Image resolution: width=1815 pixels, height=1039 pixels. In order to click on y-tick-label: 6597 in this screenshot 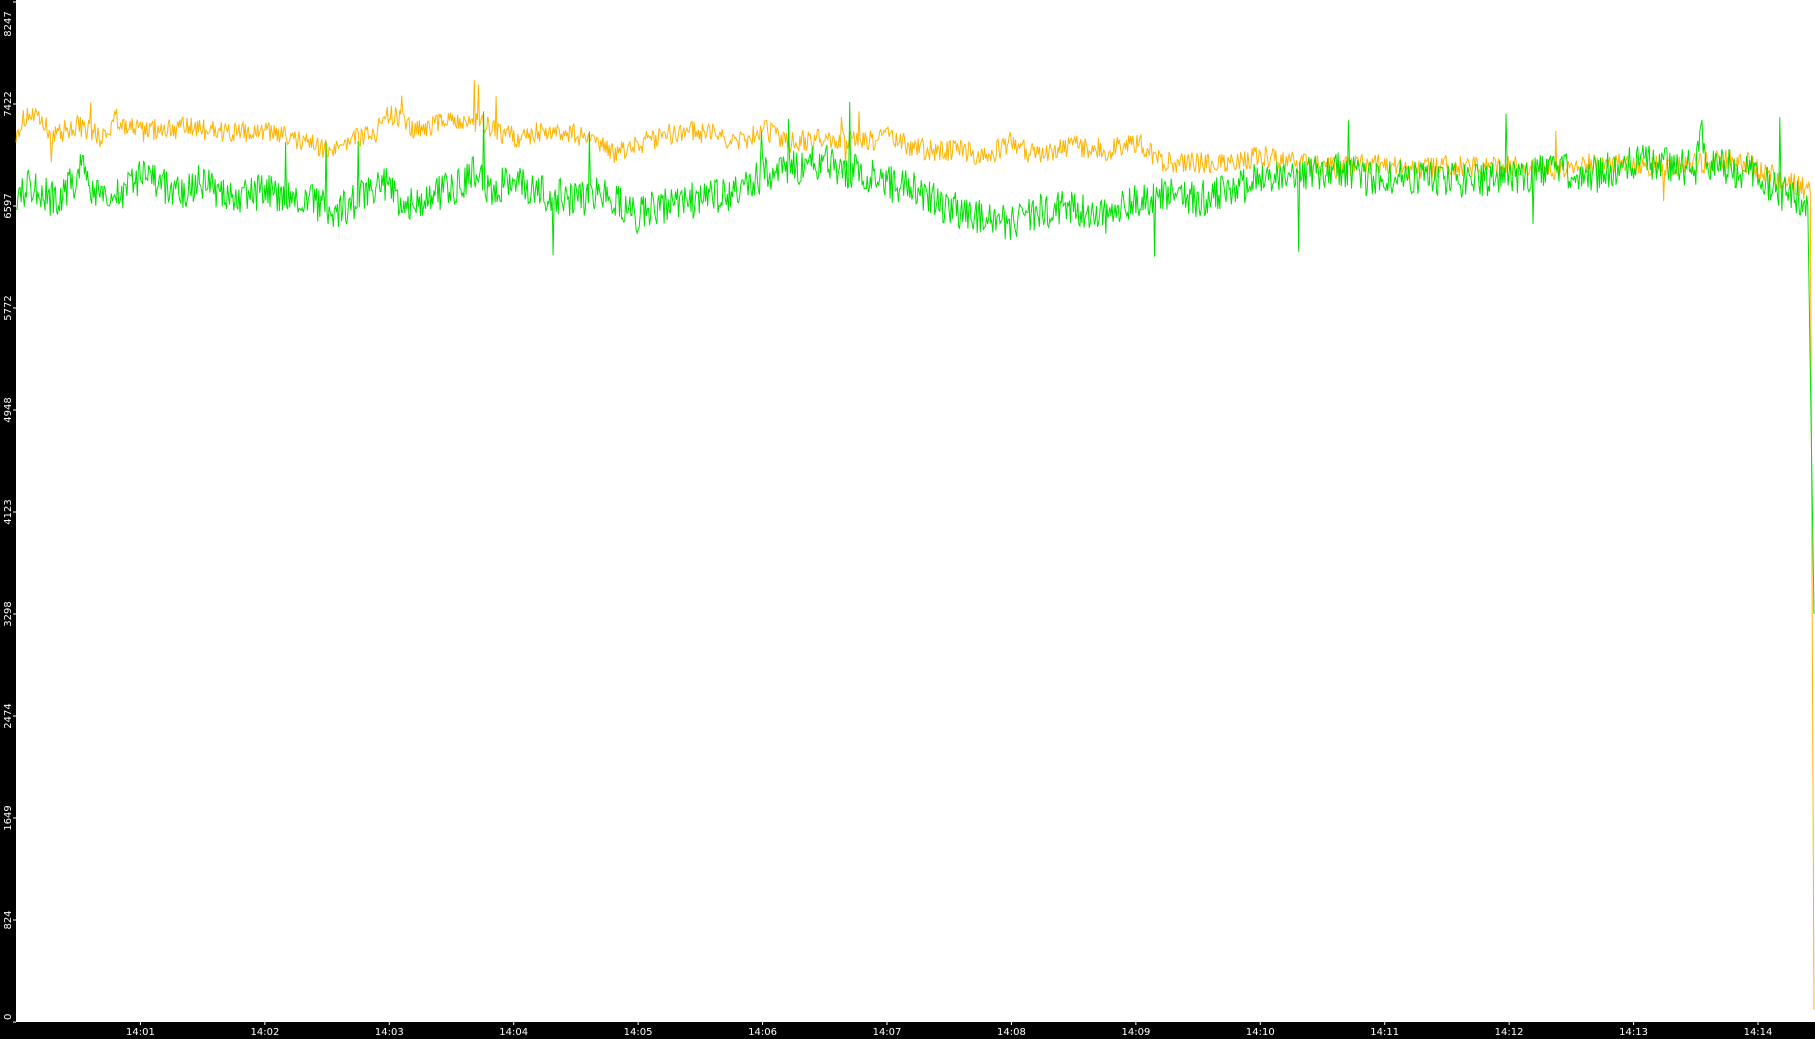, I will do `click(8, 205)`.